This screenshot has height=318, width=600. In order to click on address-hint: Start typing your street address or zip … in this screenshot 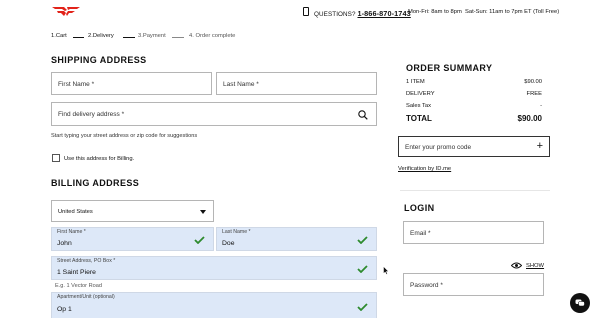, I will do `click(124, 136)`.